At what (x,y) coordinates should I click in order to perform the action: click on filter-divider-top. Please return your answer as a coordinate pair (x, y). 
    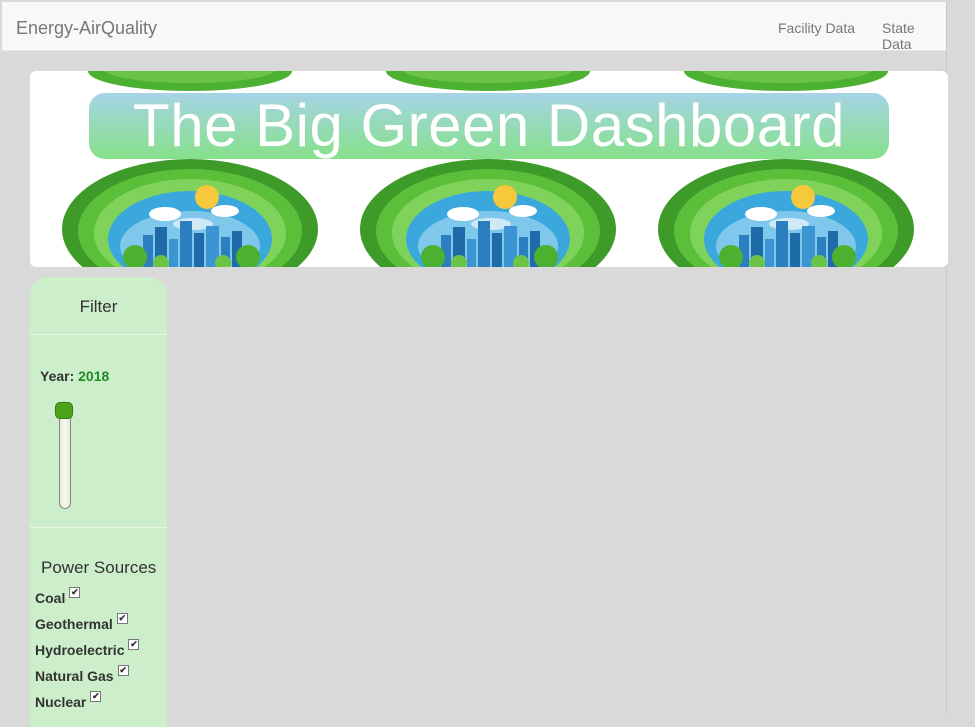
    Looking at the image, I should click on (98, 334).